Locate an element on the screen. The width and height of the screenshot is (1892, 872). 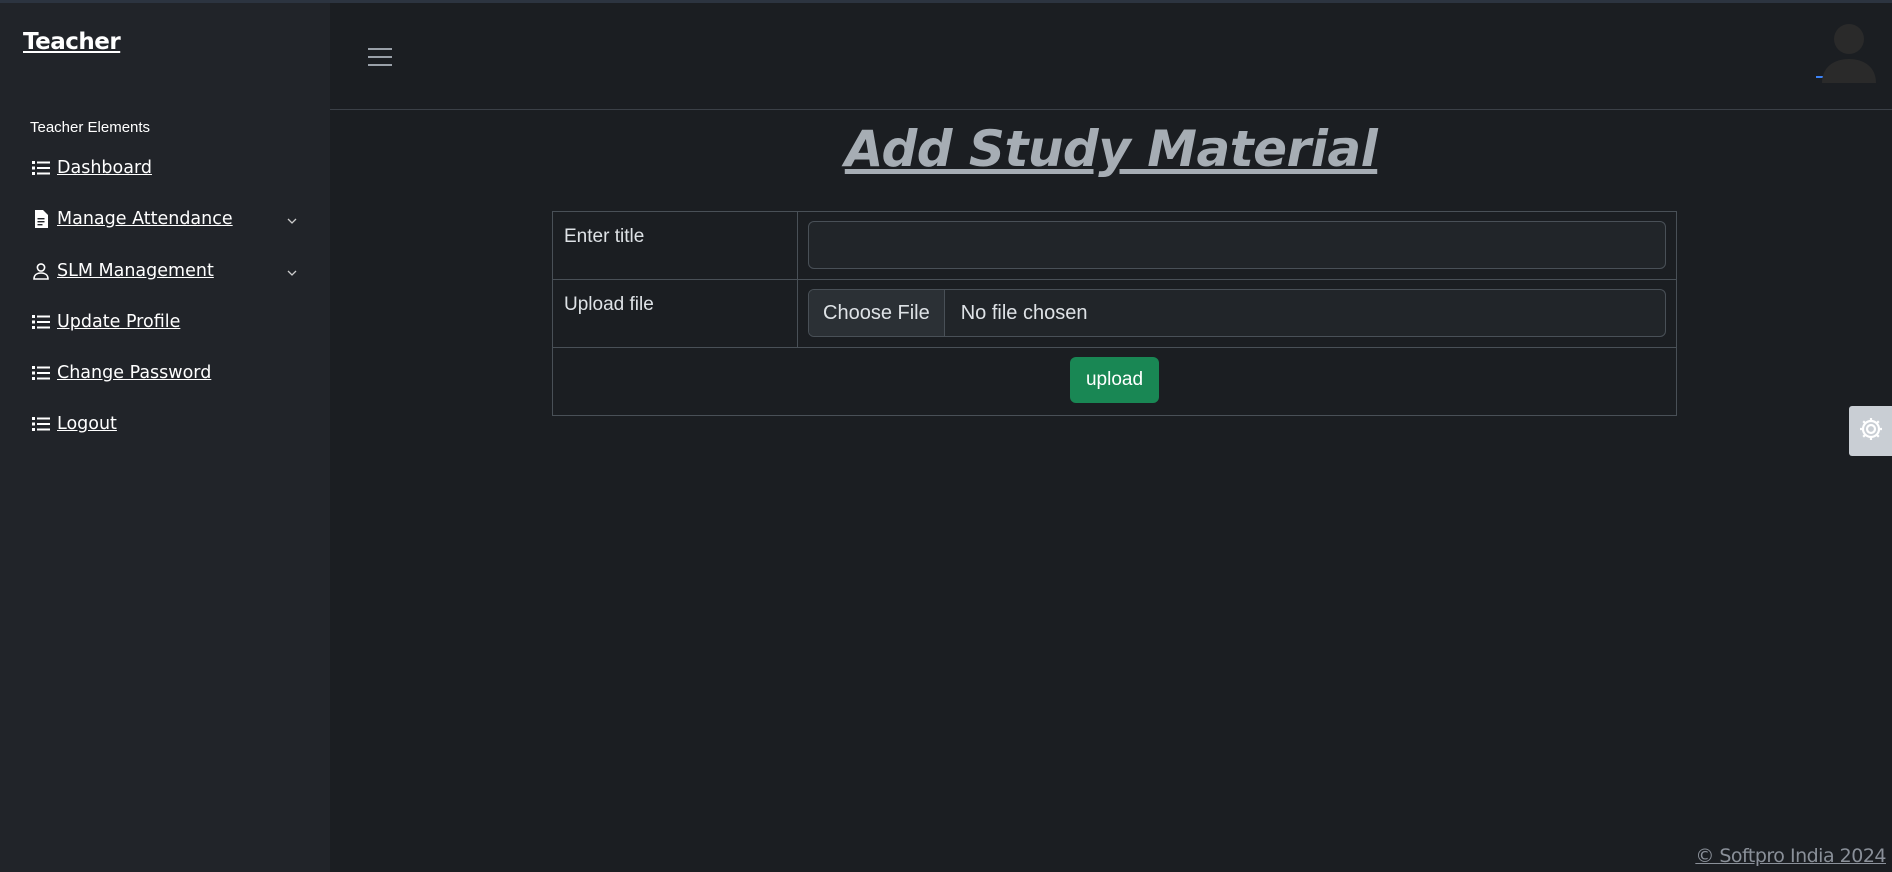
sidebar-item-update-profile: Update Profile is located at coordinates (171, 322).